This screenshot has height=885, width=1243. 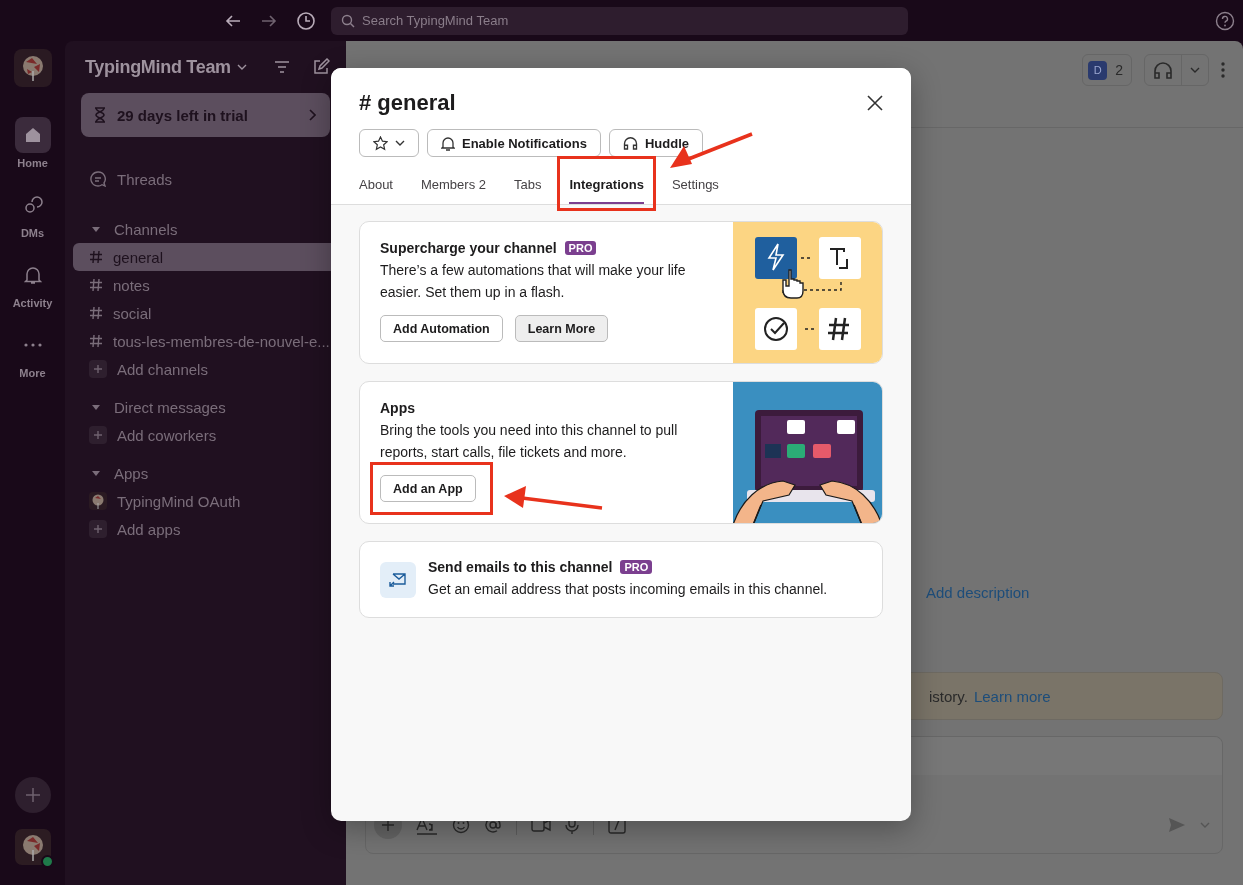 I want to click on huddle-button: Huddle, so click(x=656, y=143).